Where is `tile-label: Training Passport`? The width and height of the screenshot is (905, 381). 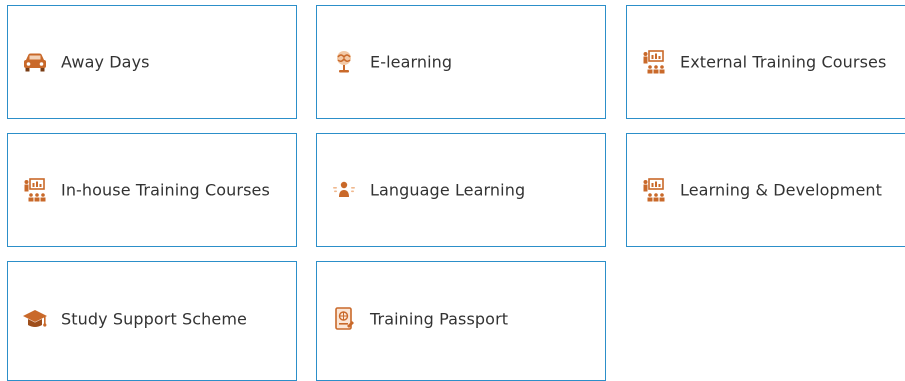 tile-label: Training Passport is located at coordinates (439, 319).